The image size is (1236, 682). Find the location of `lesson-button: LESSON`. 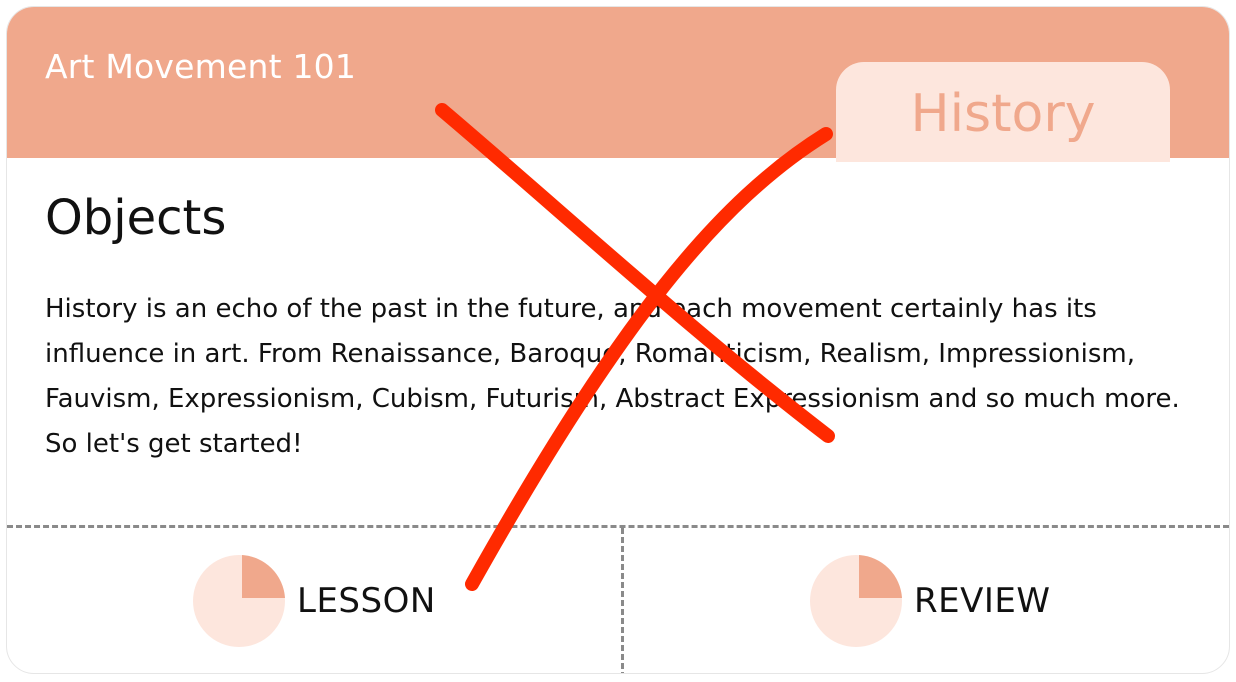

lesson-button: LESSON is located at coordinates (314, 601).